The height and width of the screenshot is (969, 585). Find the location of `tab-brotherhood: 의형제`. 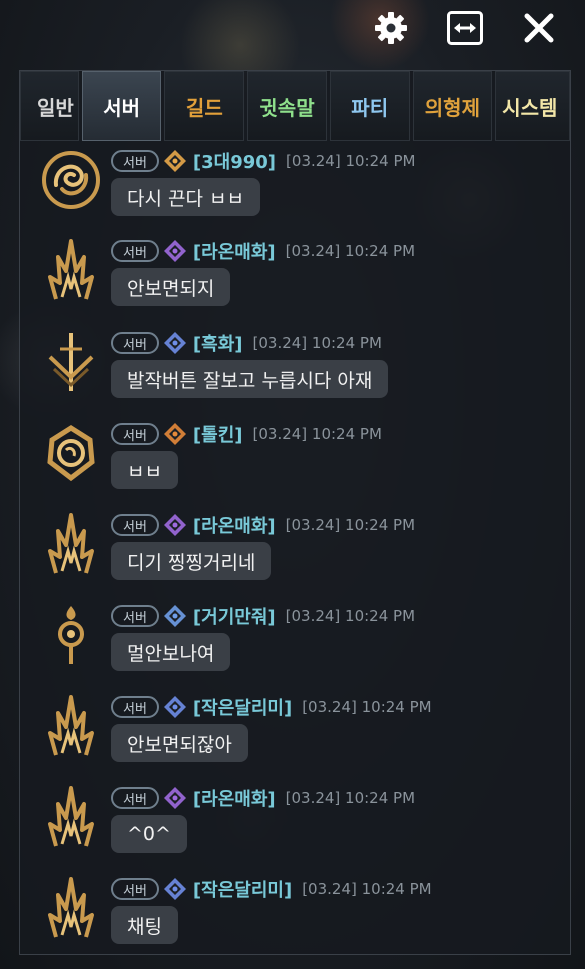

tab-brotherhood: 의형제 is located at coordinates (452, 106).